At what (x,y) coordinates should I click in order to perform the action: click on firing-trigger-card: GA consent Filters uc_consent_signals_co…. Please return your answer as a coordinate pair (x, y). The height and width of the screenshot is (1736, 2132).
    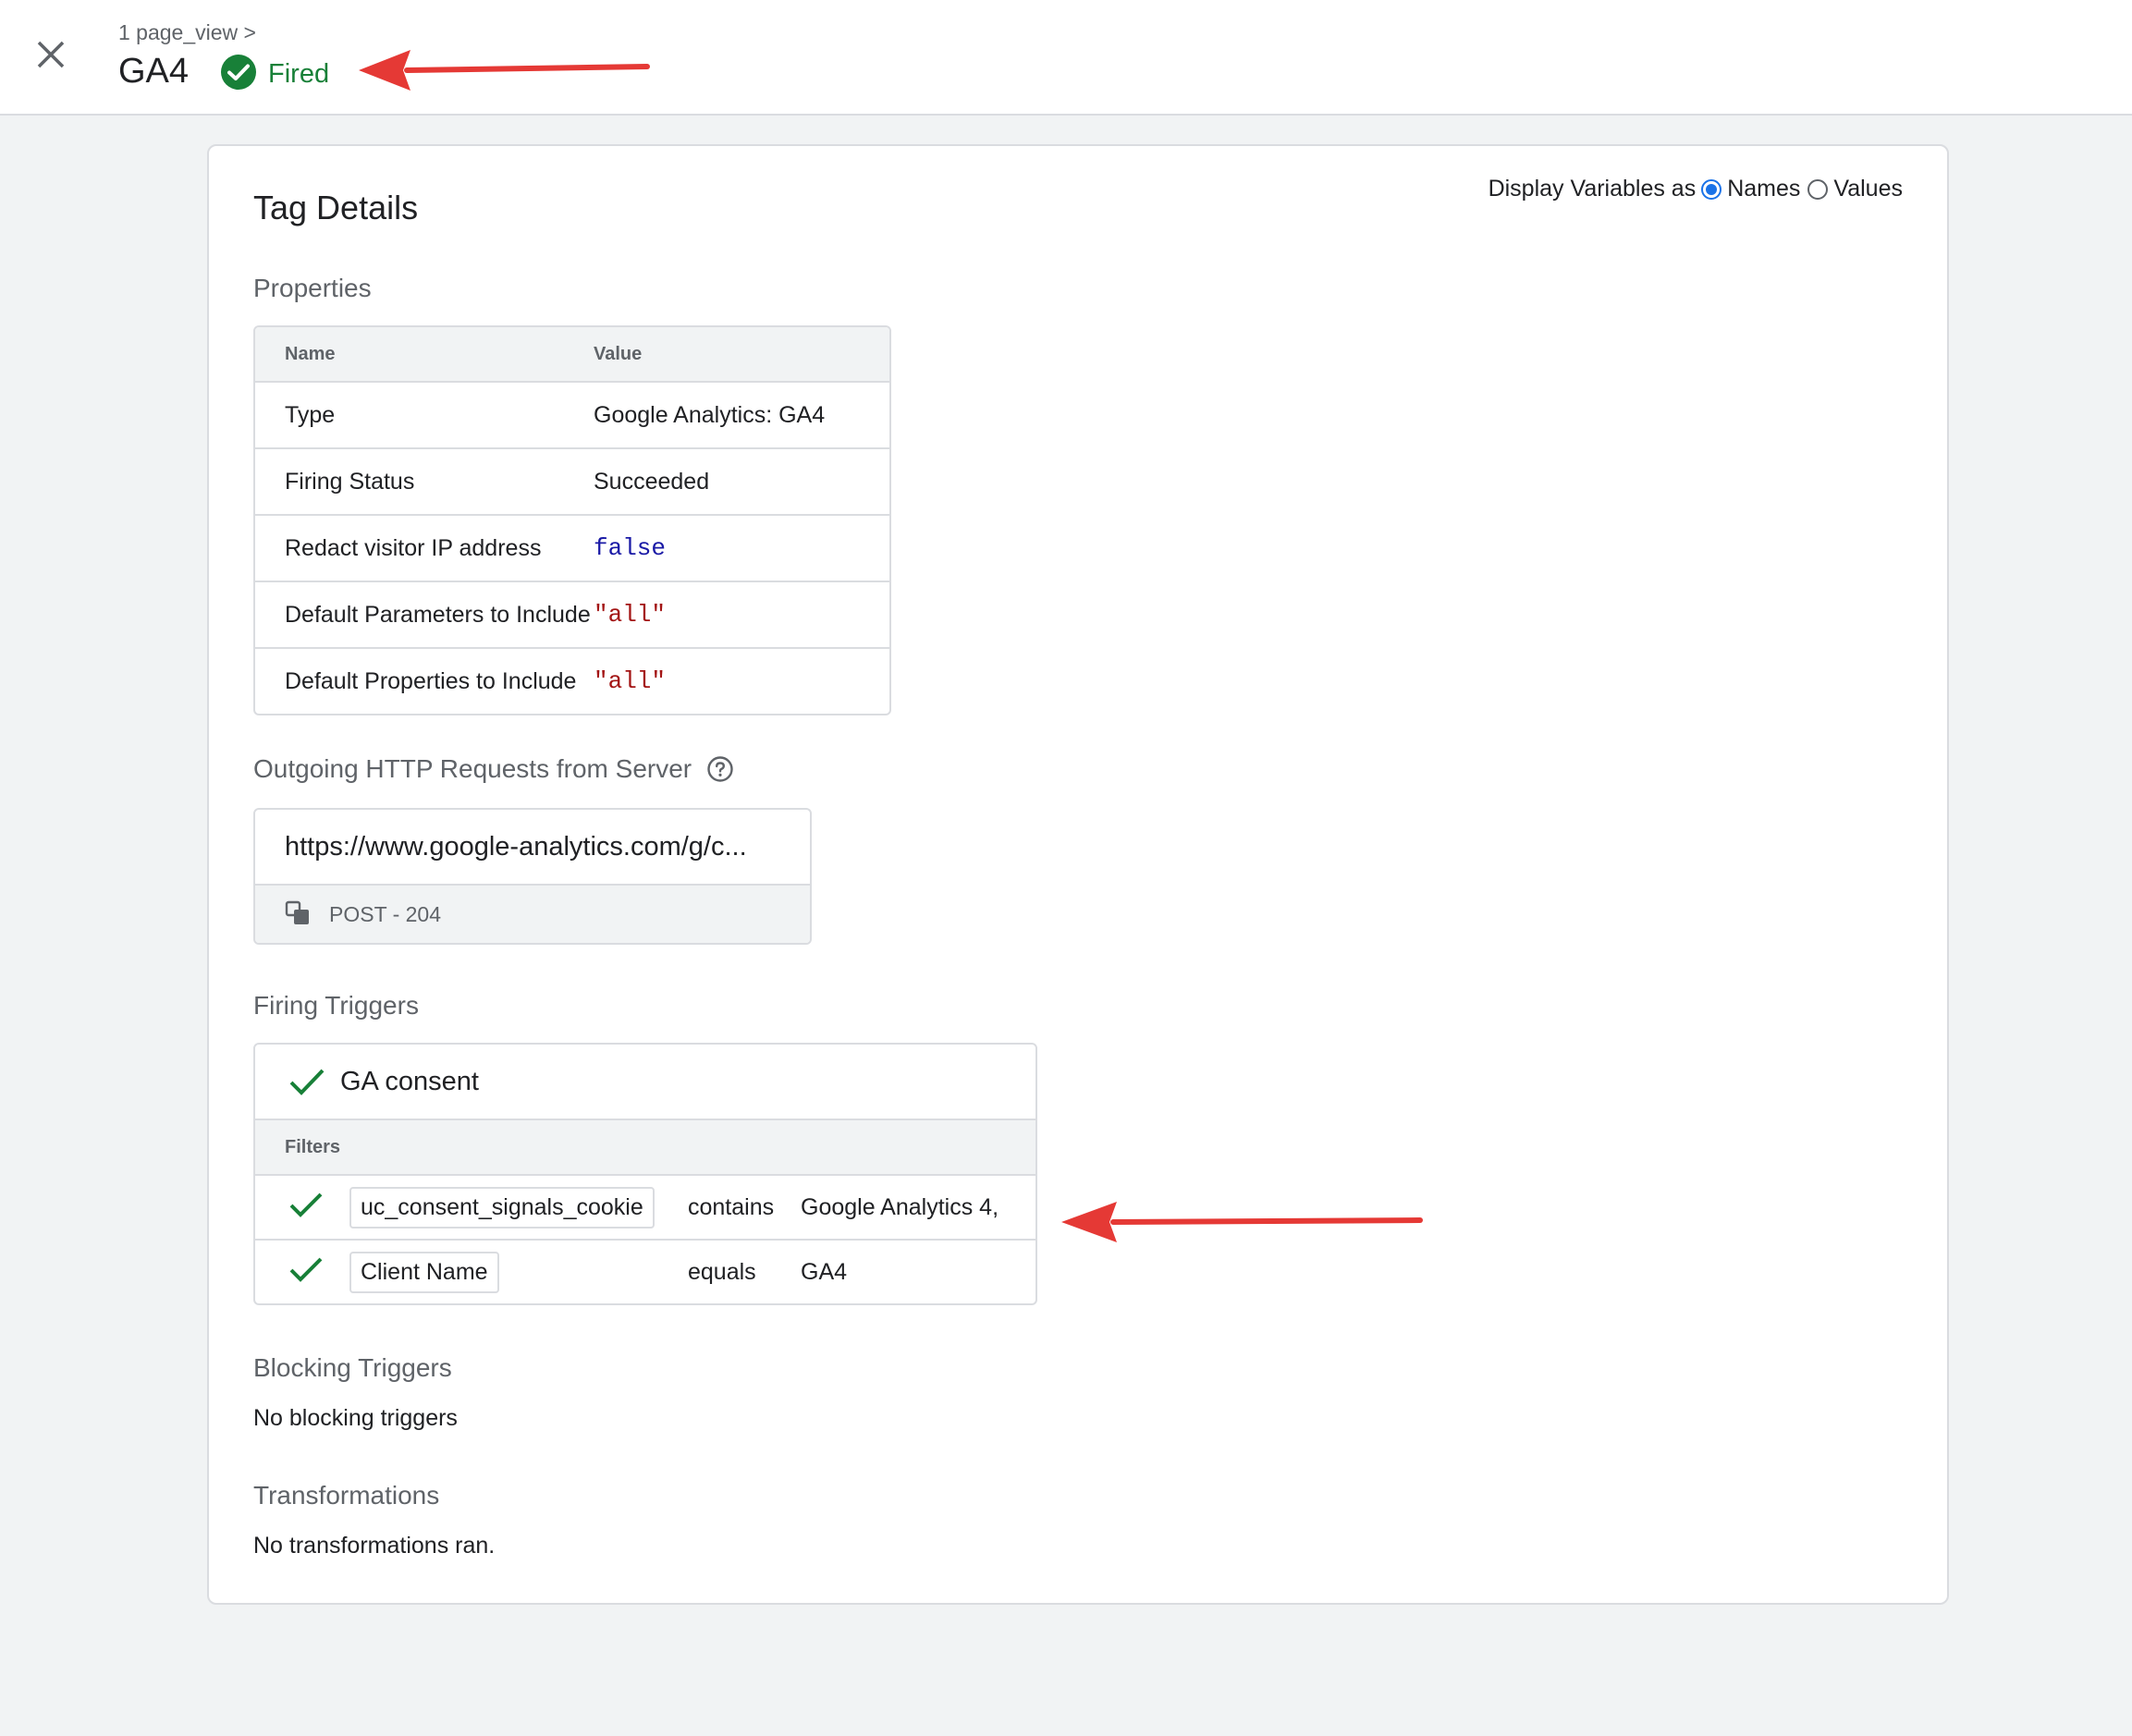
    Looking at the image, I should click on (645, 1174).